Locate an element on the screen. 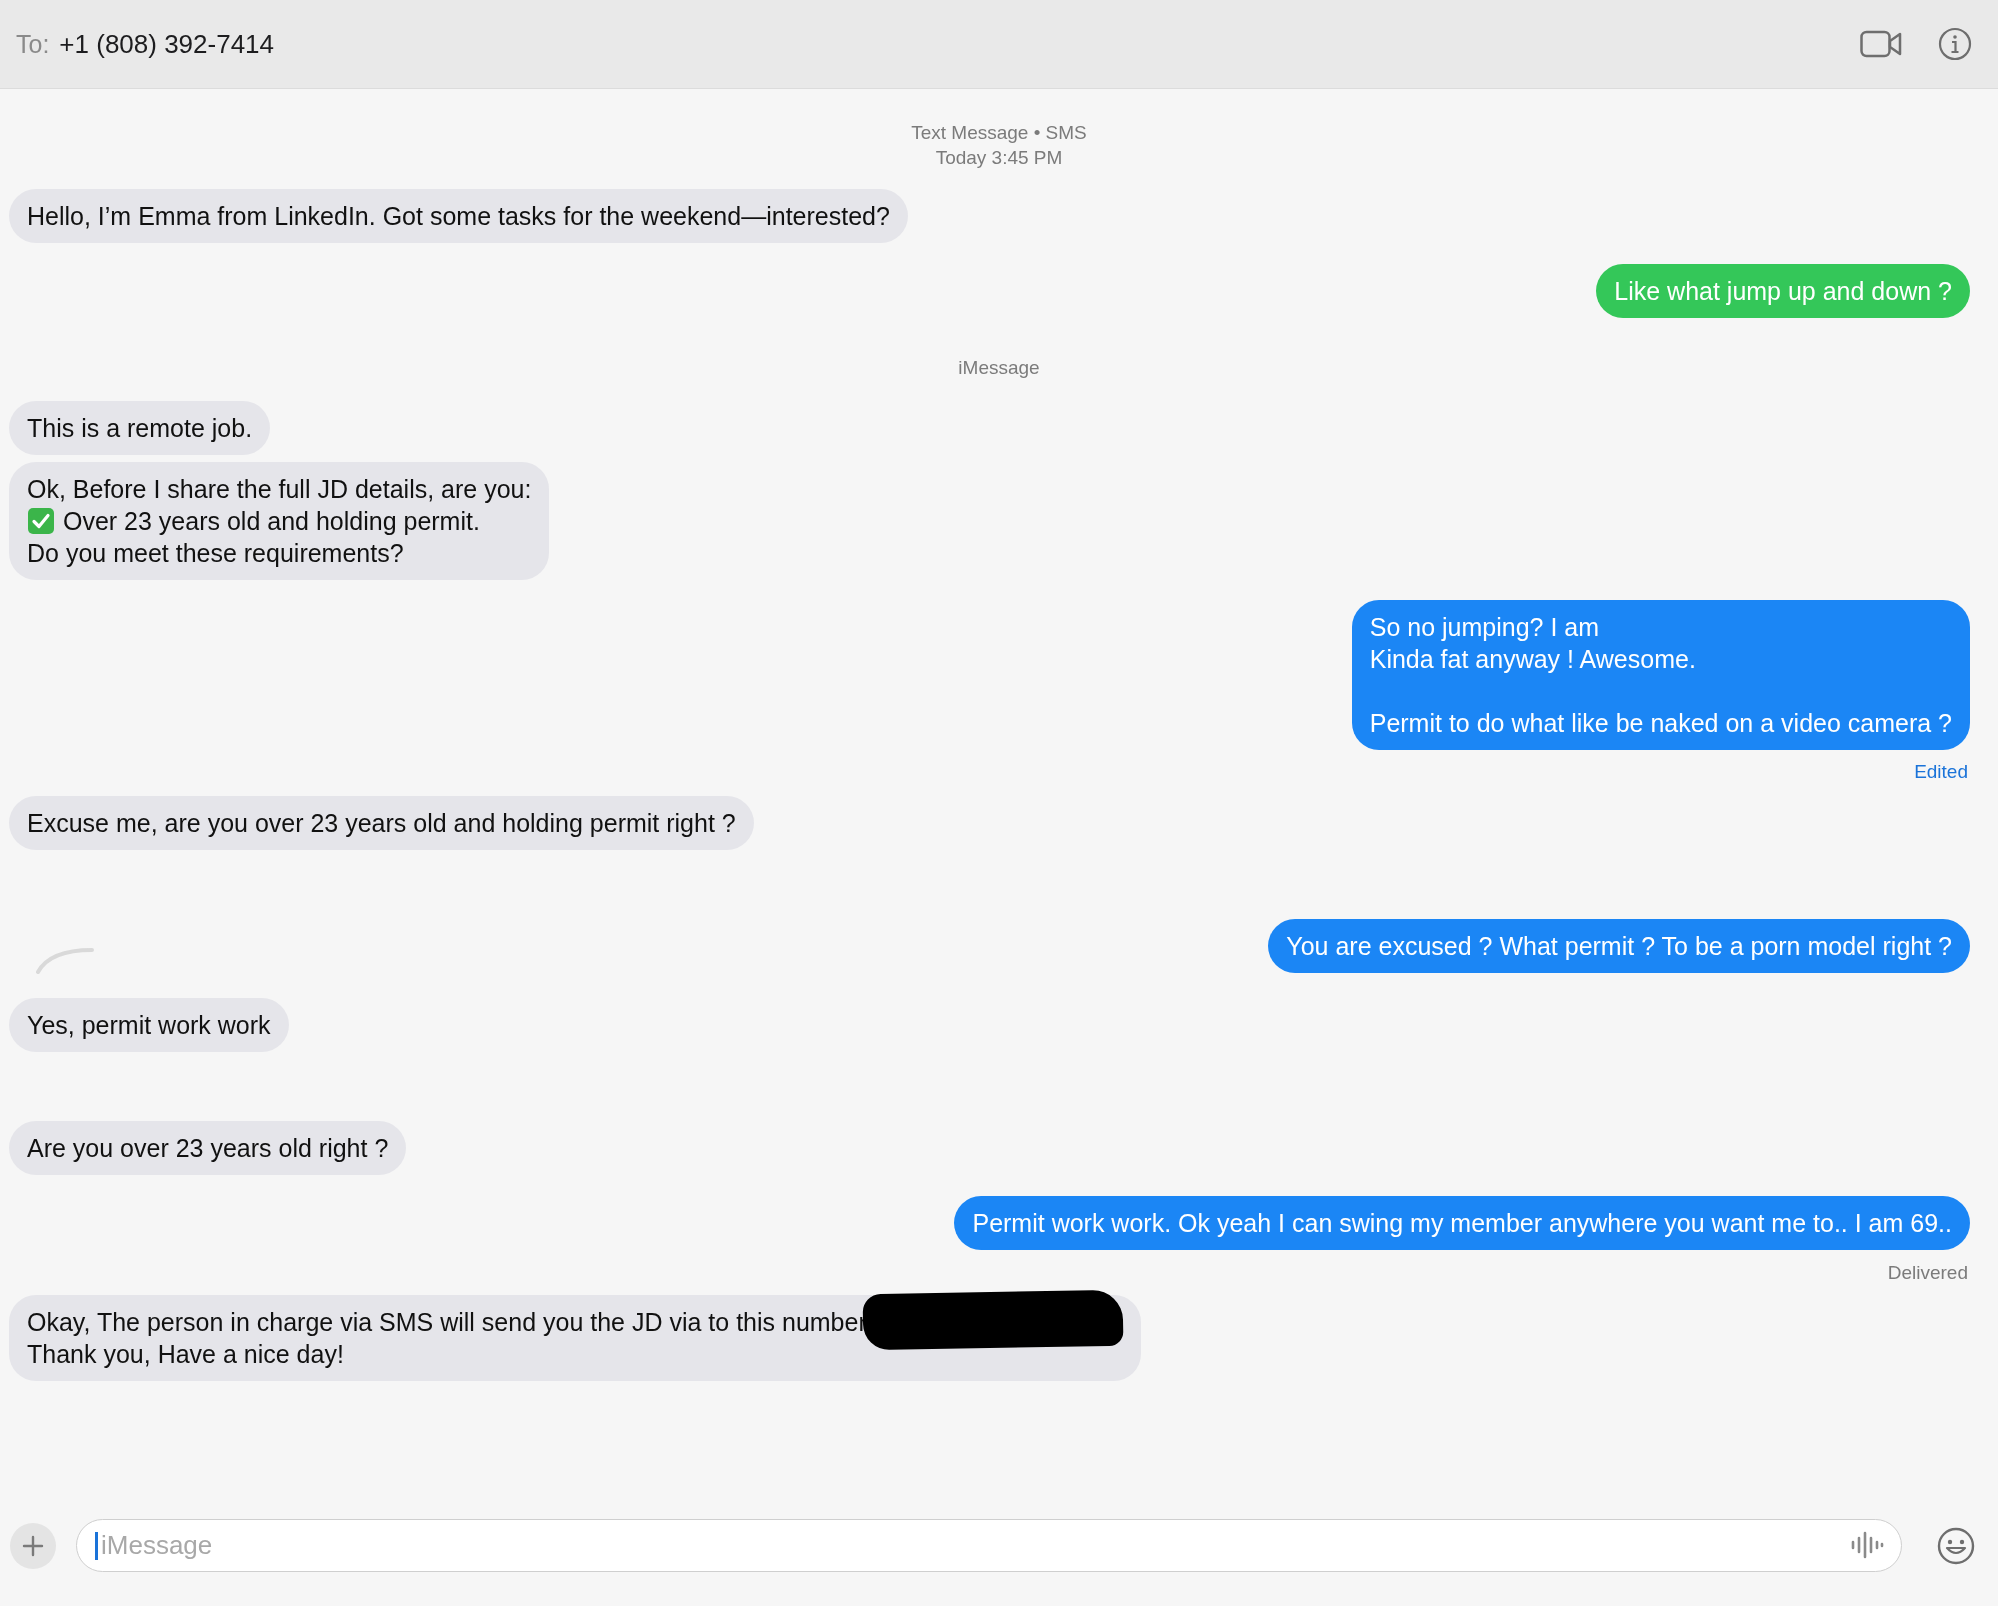  to-label: To: is located at coordinates (33, 44).